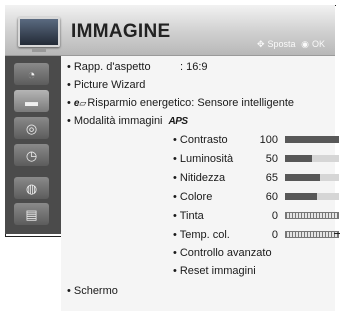 This screenshot has width=341, height=312. What do you see at coordinates (217, 271) in the screenshot?
I see `reset-picture-label: Reset immagini` at bounding box center [217, 271].